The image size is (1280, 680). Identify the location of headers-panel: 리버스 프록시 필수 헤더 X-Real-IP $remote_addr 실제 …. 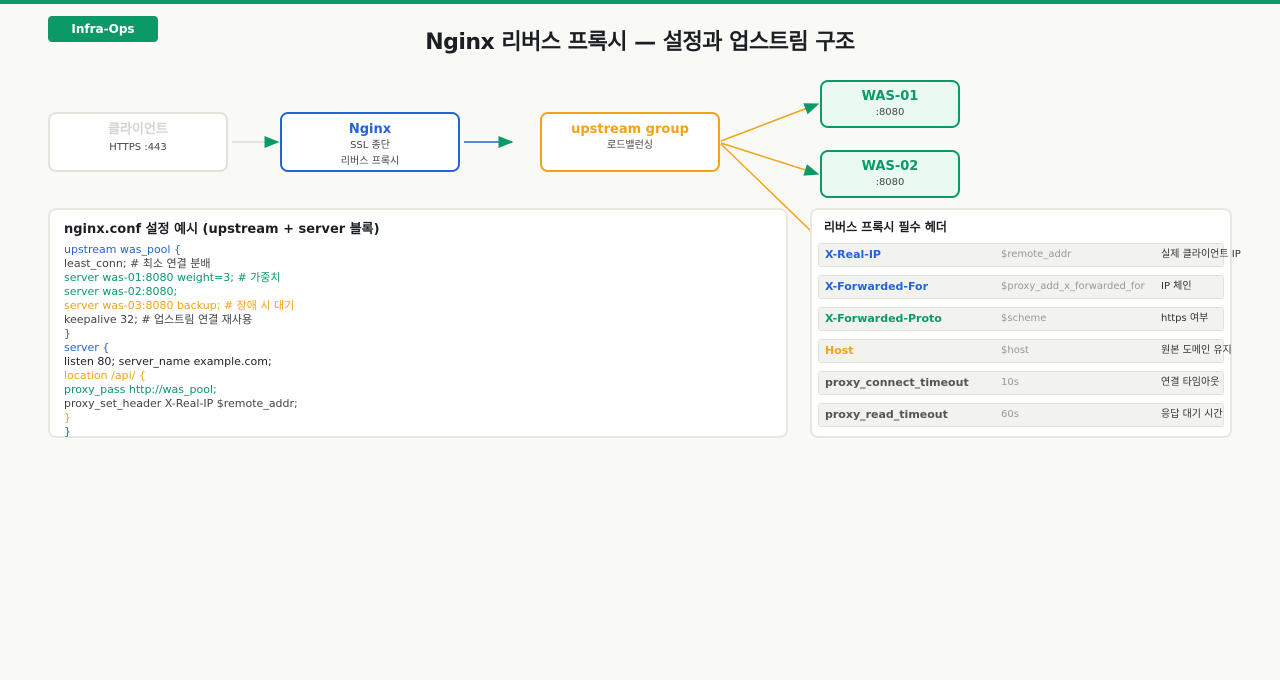
(1025, 323).